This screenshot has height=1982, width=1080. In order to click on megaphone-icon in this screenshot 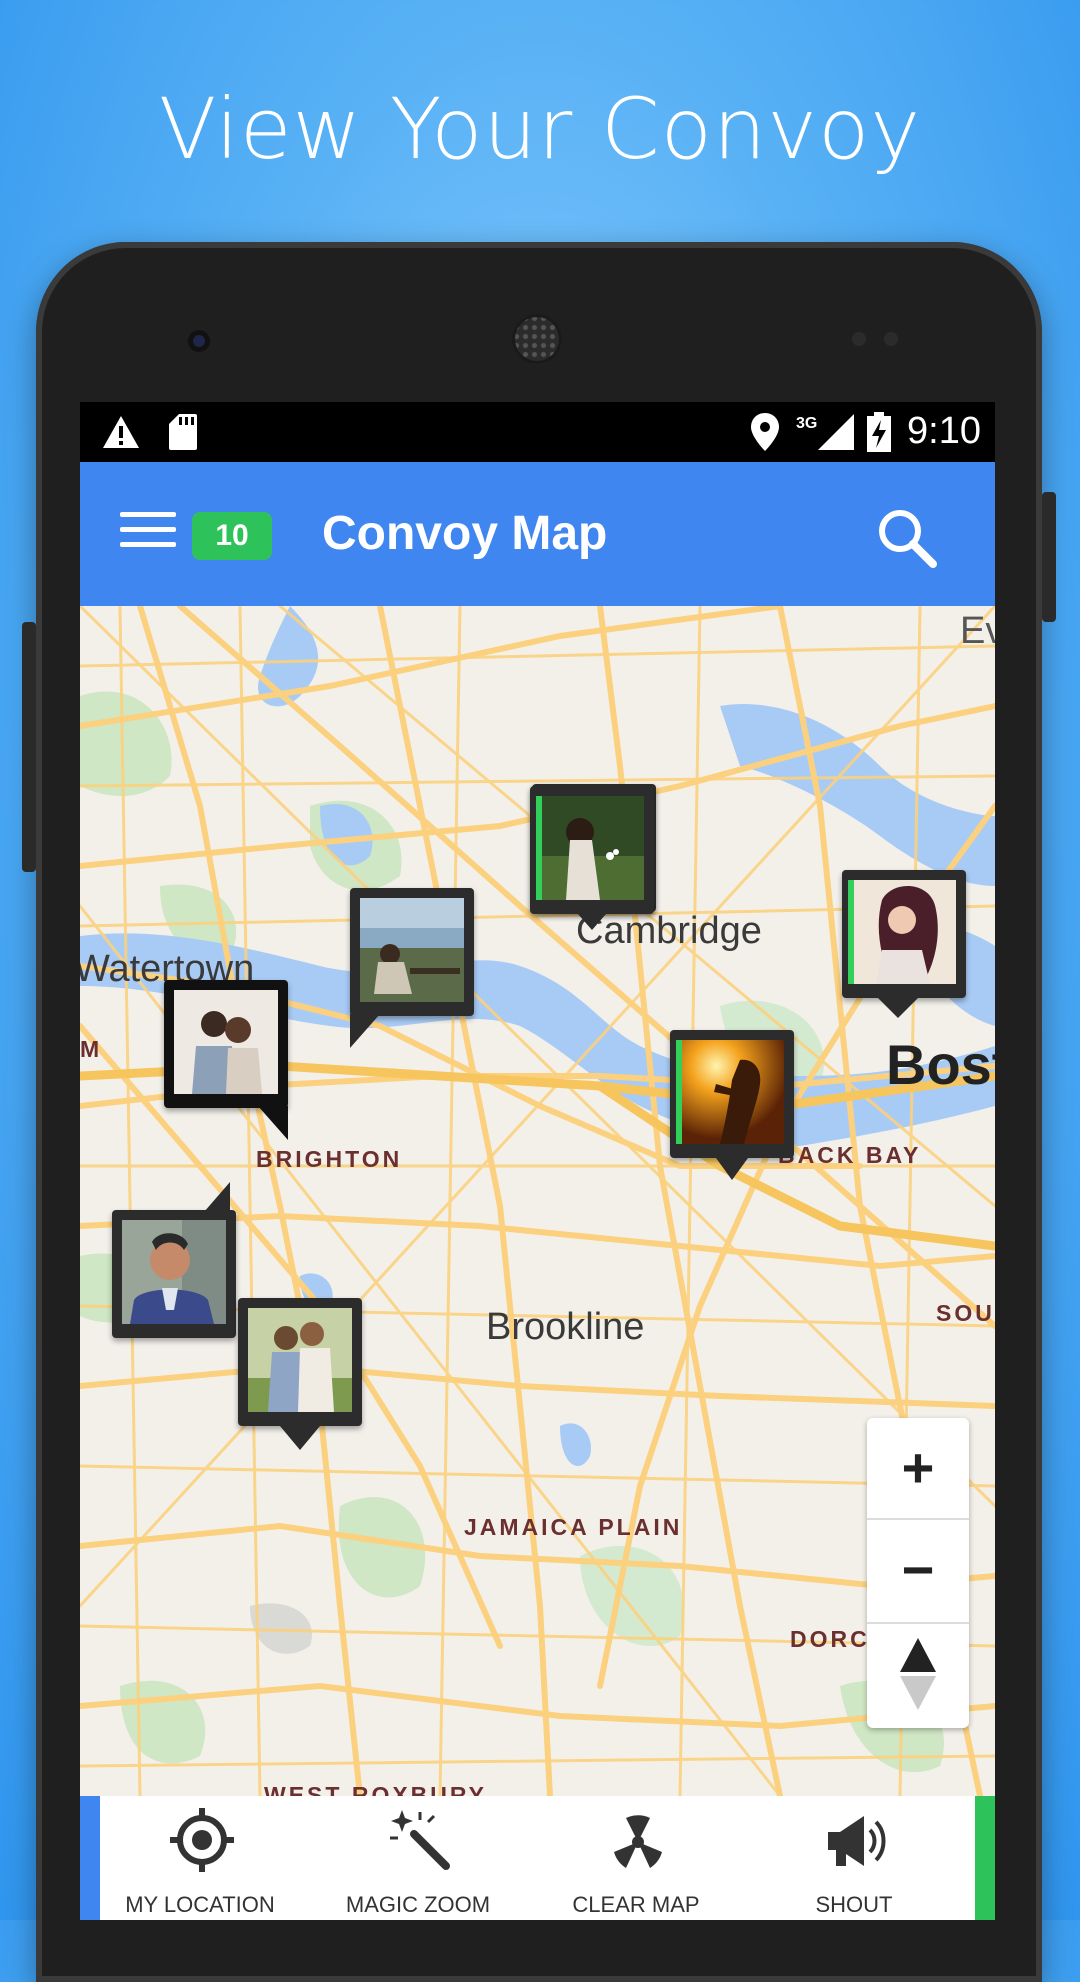, I will do `click(857, 1841)`.